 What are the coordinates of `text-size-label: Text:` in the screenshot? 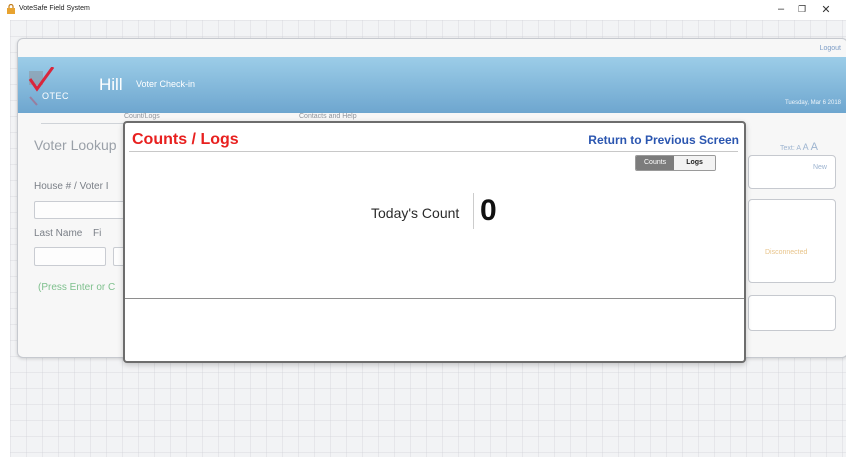 It's located at (787, 148).